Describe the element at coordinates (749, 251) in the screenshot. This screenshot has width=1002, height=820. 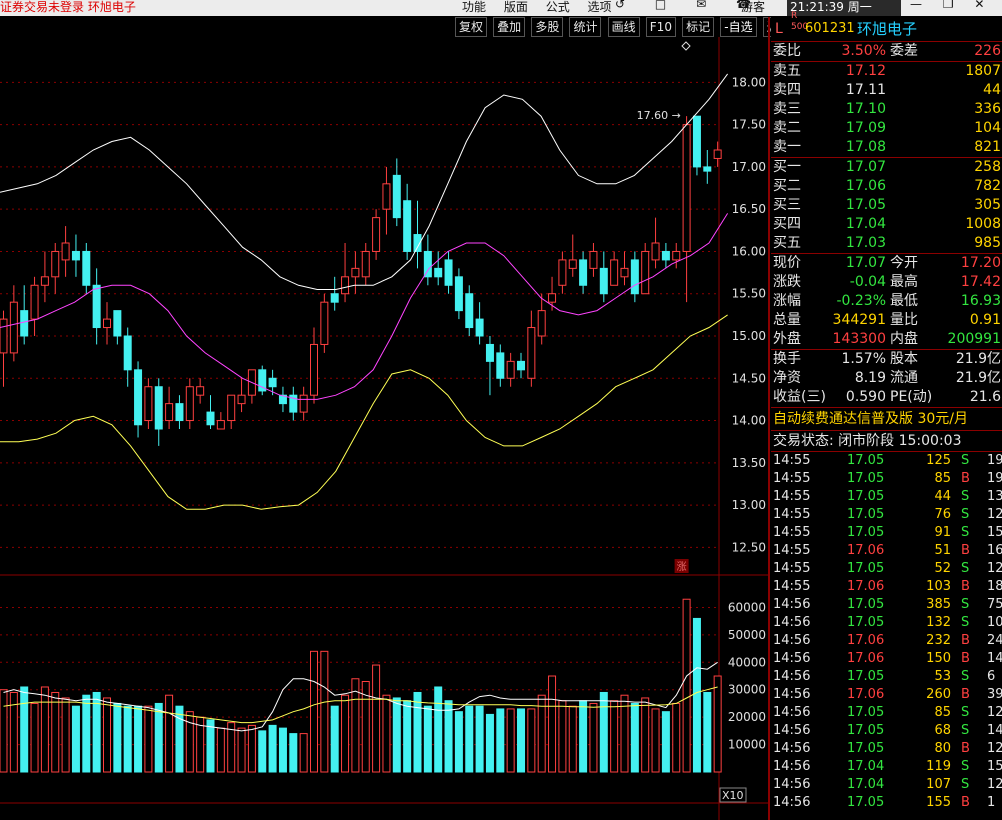
I see `price-tick-label: 16.00` at that location.